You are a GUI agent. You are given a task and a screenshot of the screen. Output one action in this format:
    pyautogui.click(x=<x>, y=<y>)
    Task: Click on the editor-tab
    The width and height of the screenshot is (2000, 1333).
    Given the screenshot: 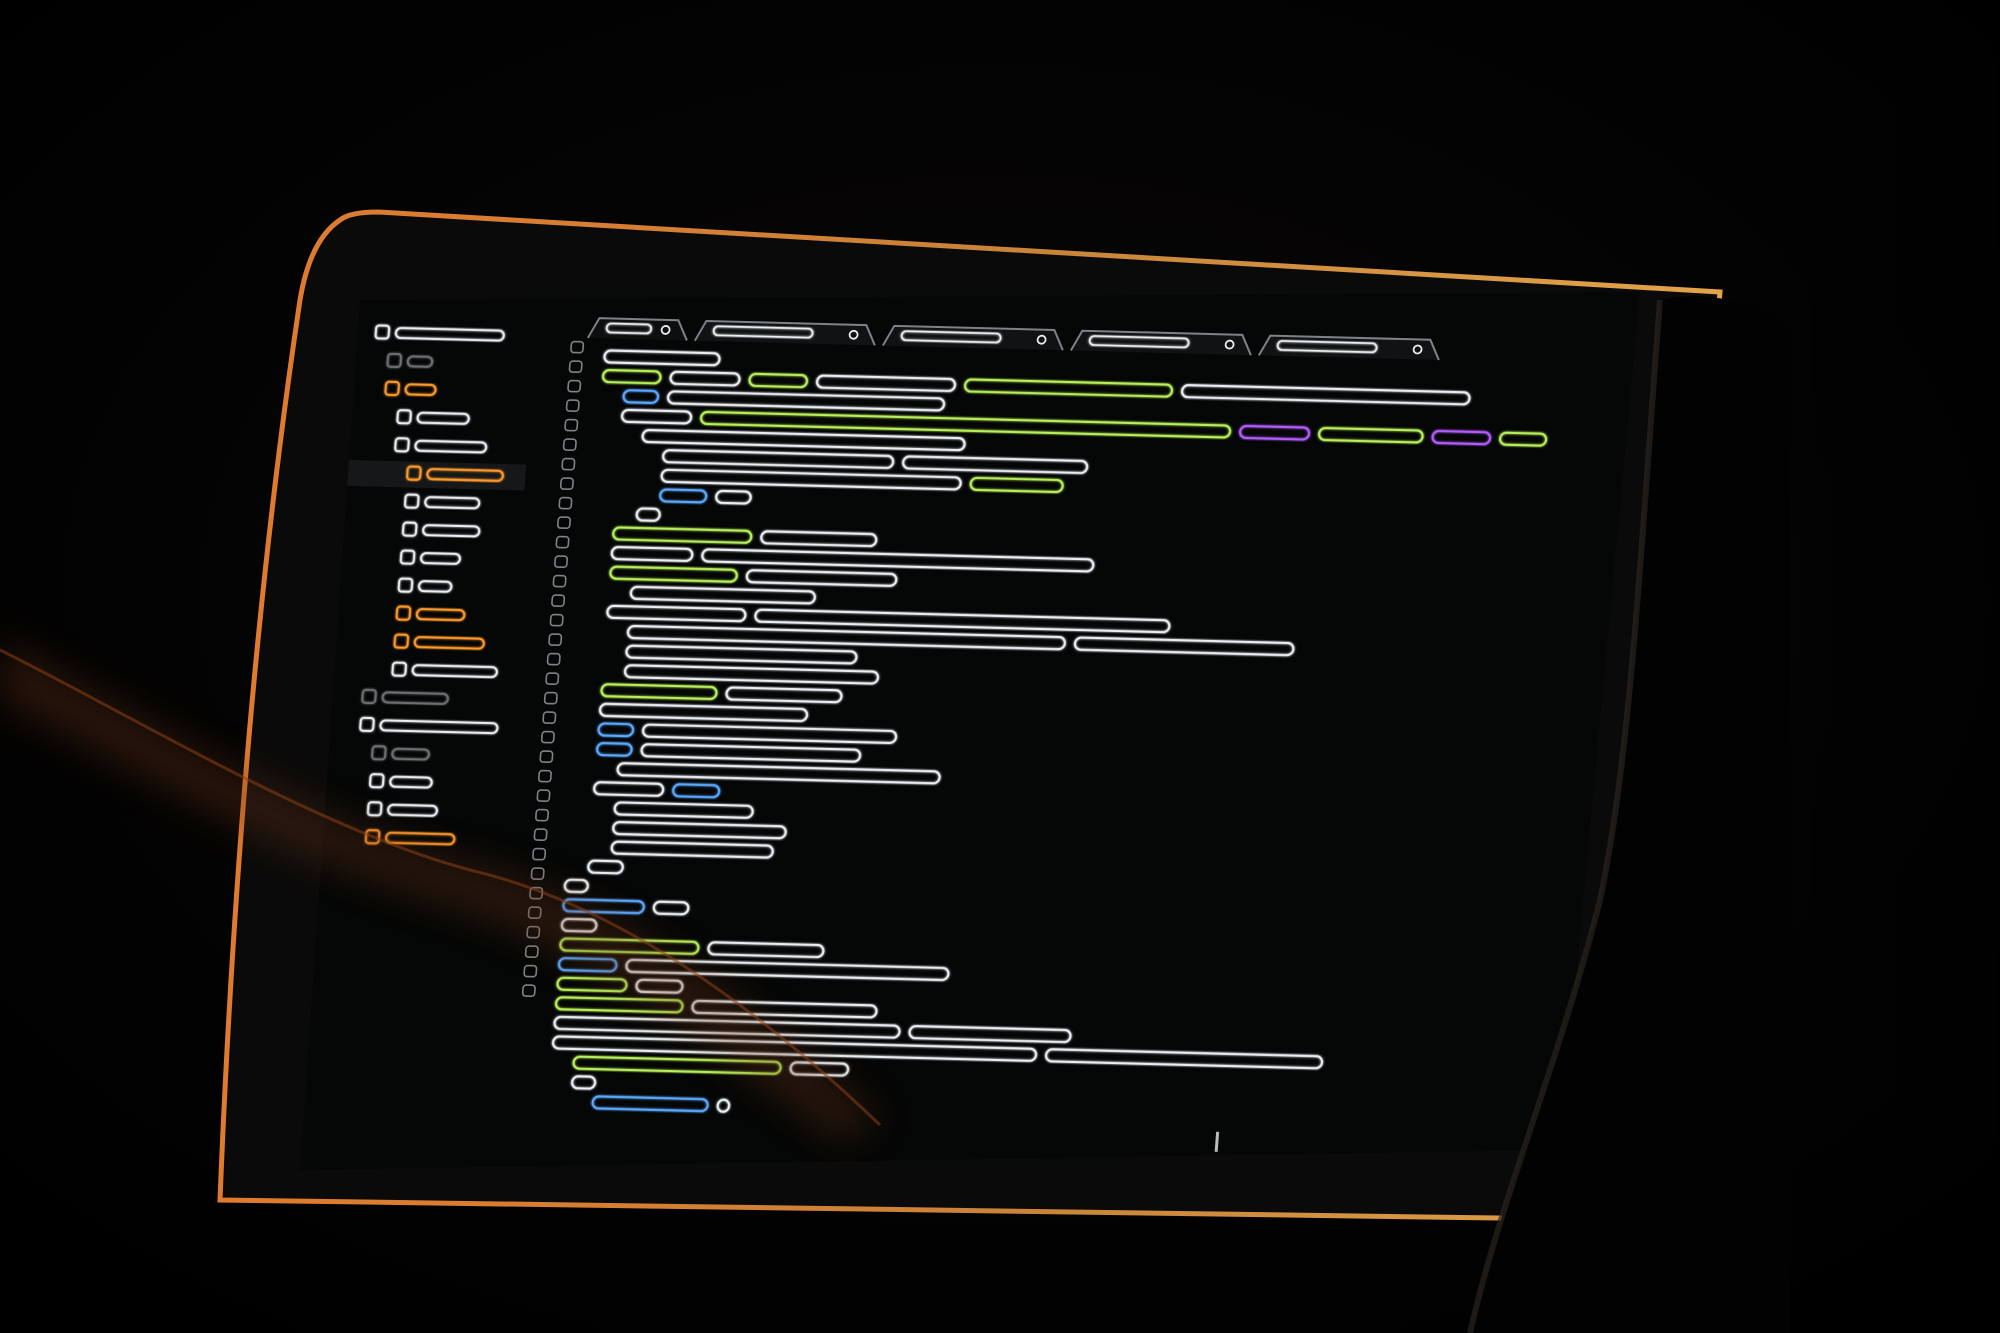 What is the action you would take?
    pyautogui.click(x=637, y=329)
    